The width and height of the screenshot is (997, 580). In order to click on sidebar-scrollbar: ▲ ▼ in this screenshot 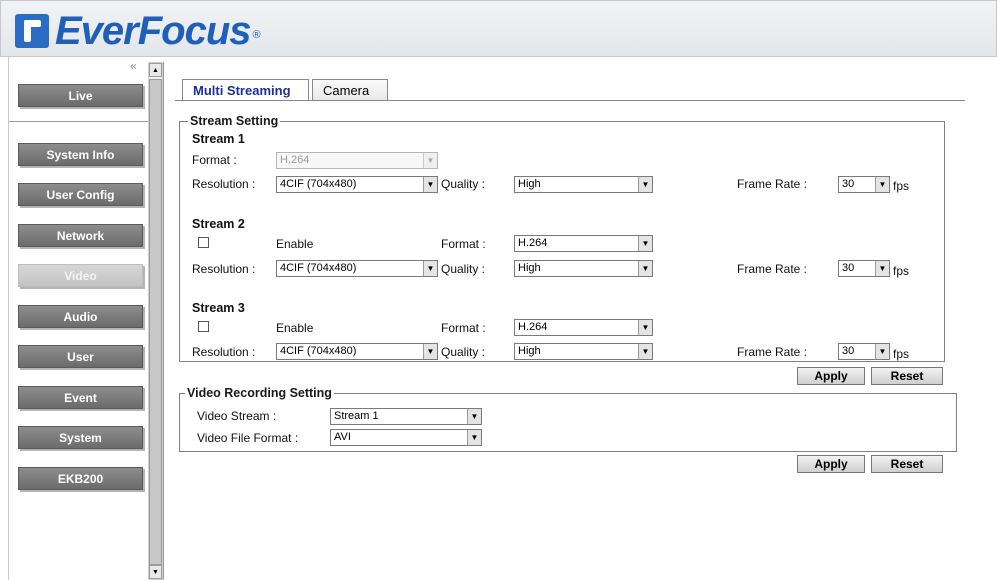, I will do `click(155, 321)`.